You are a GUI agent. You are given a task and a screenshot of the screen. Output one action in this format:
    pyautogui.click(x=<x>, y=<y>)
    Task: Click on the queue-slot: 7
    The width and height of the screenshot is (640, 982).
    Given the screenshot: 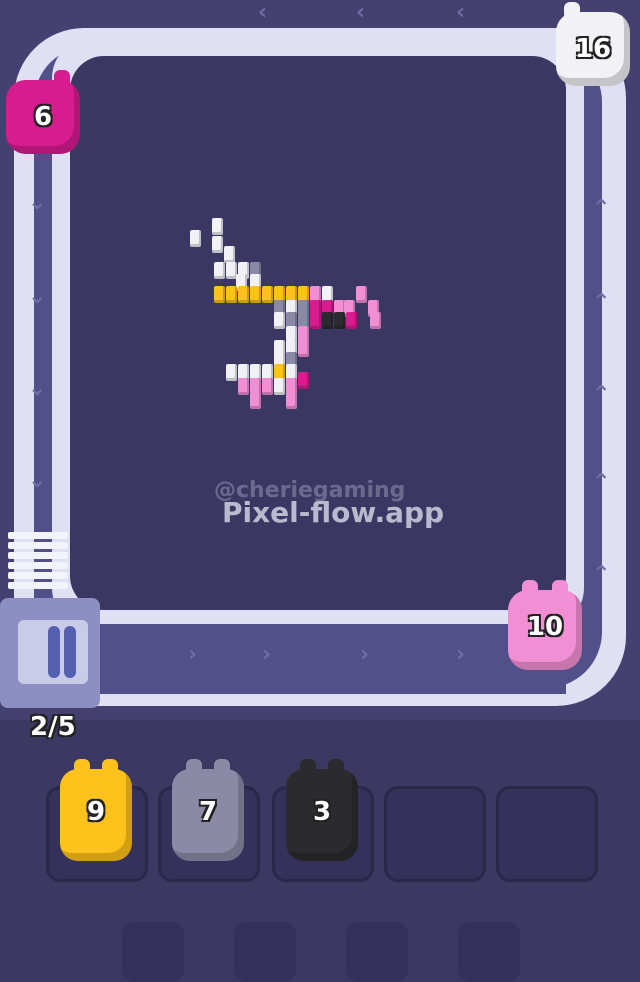 What is the action you would take?
    pyautogui.click(x=209, y=820)
    